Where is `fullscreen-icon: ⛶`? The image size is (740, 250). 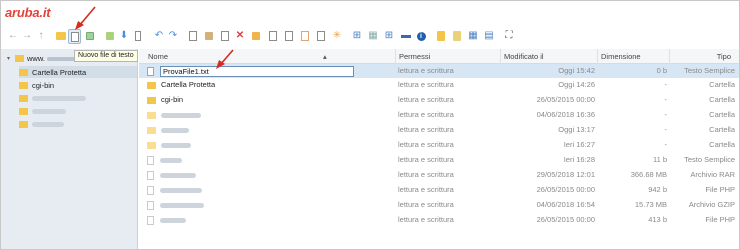 fullscreen-icon: ⛶ is located at coordinates (509, 36).